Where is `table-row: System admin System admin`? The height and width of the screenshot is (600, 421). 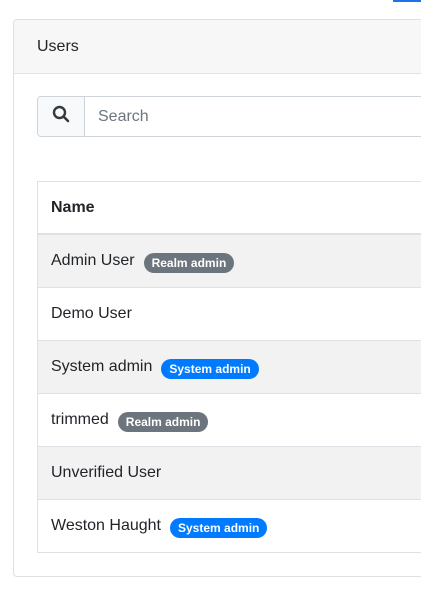
table-row: System admin System admin is located at coordinates (229, 367).